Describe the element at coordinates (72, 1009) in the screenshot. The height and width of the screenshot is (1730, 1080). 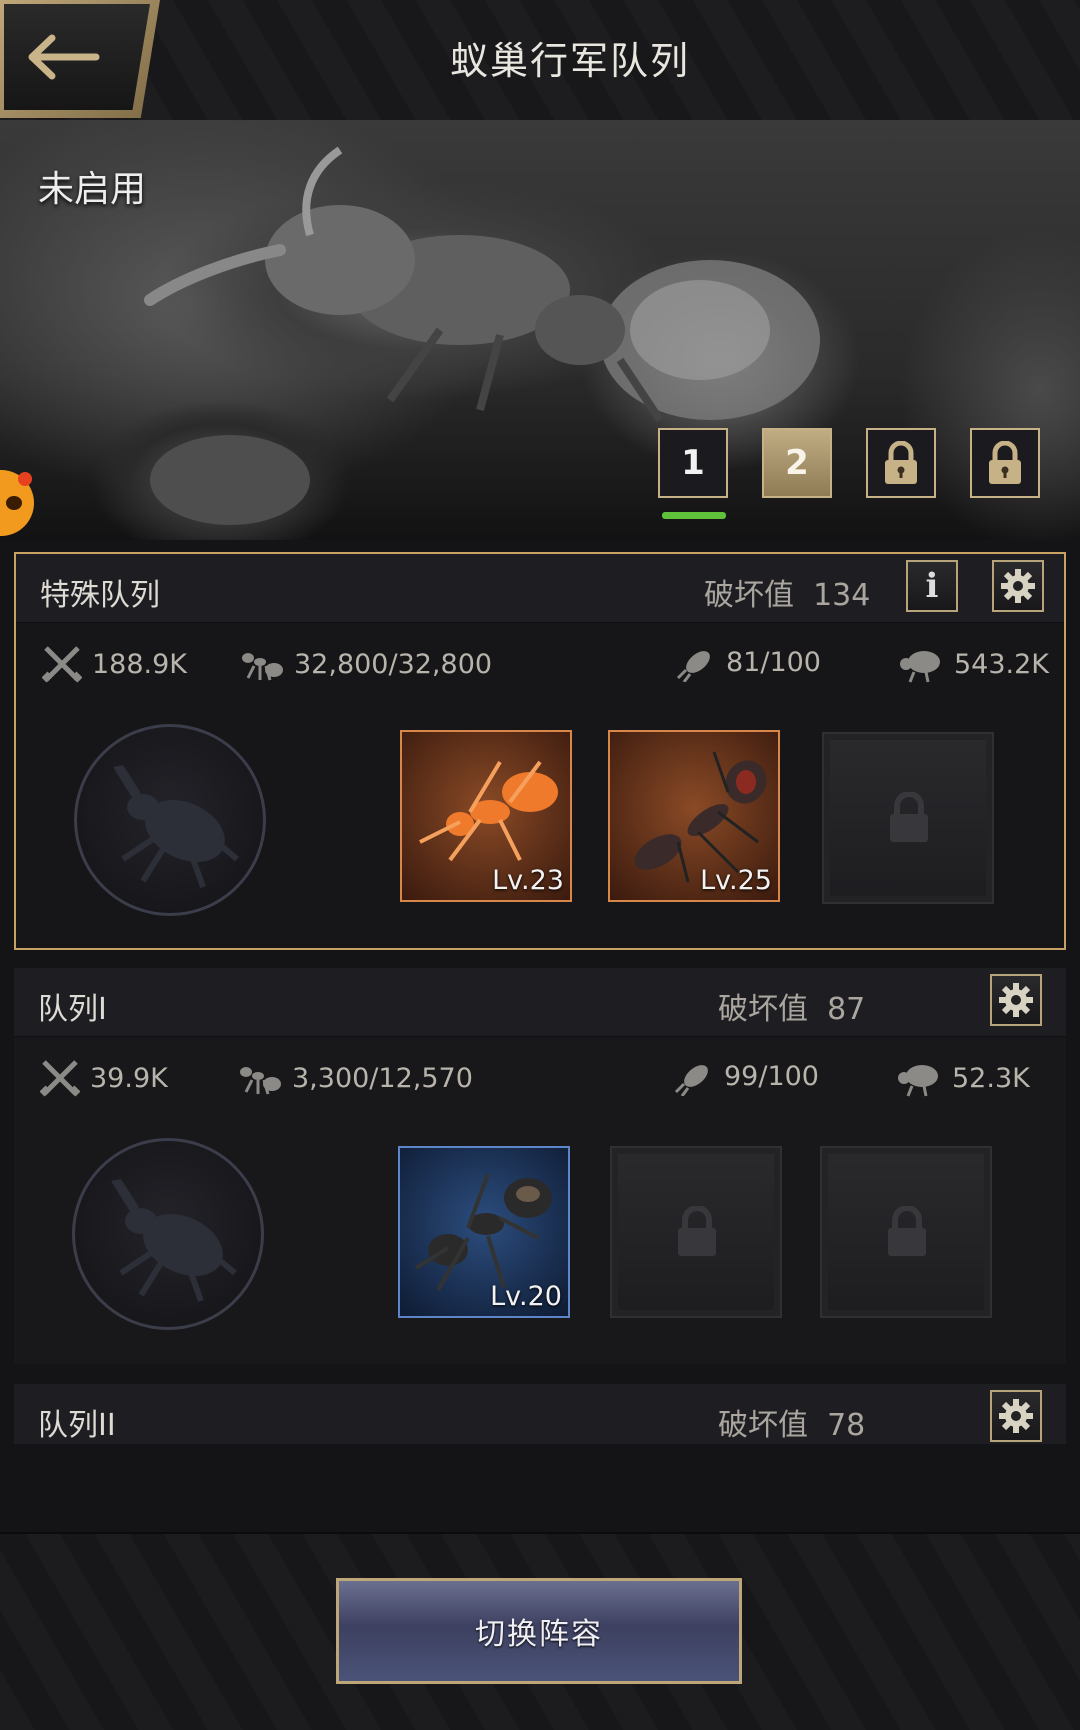
I see `squad-name: 队列I` at that location.